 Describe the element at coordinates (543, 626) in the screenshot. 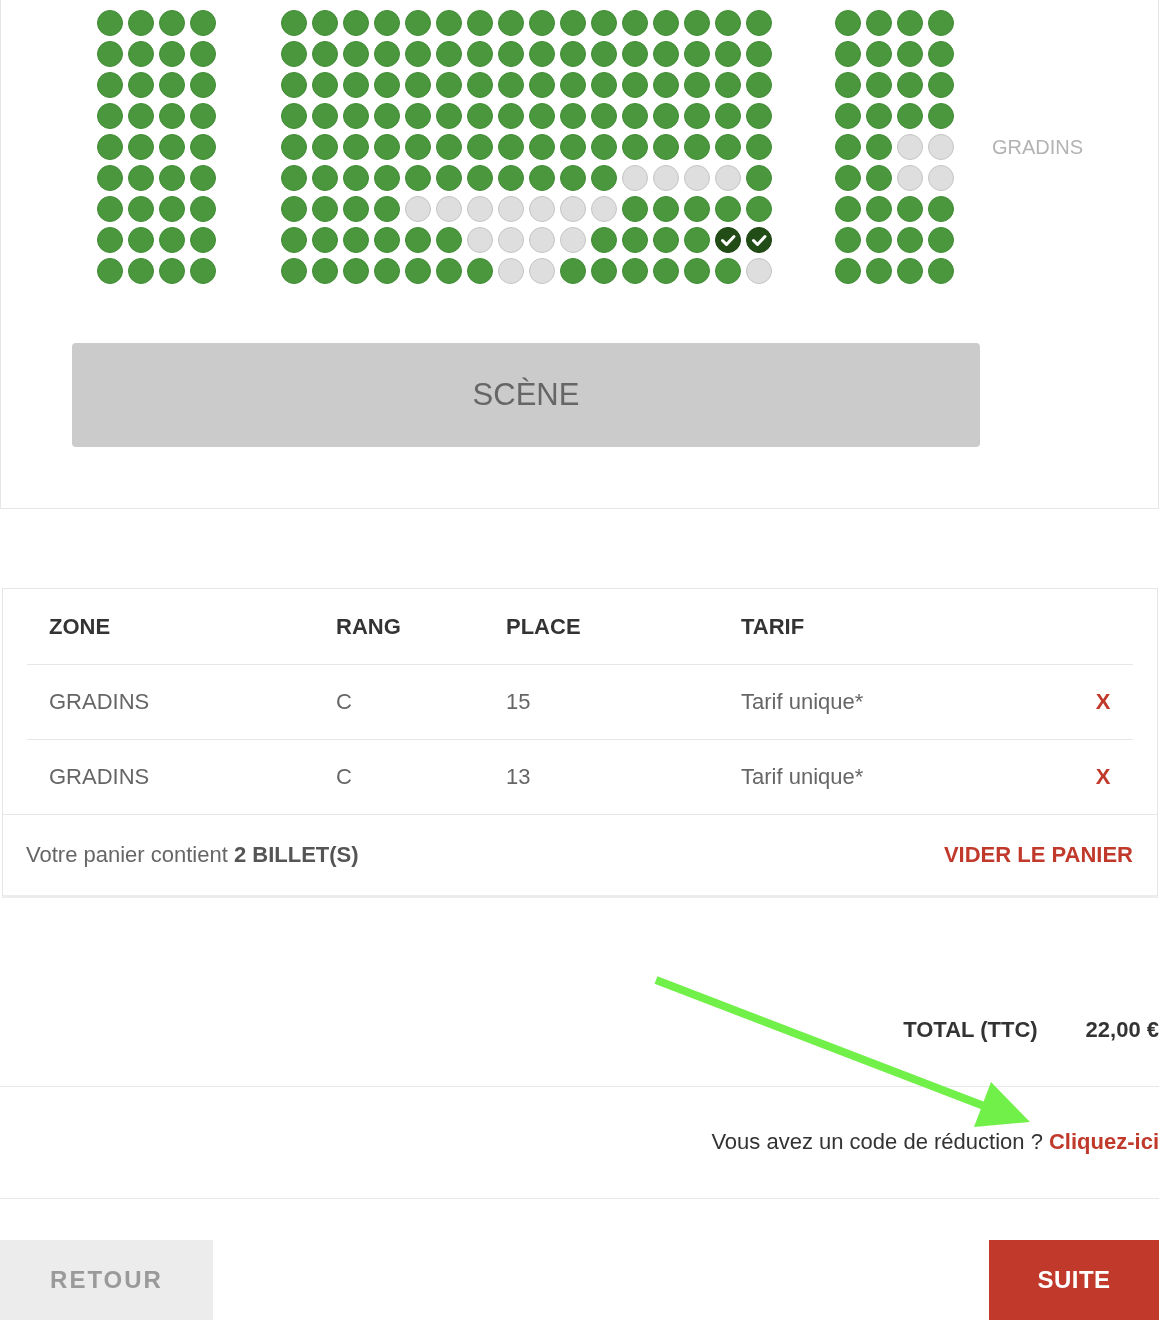

I see `column-header: PLACE` at that location.